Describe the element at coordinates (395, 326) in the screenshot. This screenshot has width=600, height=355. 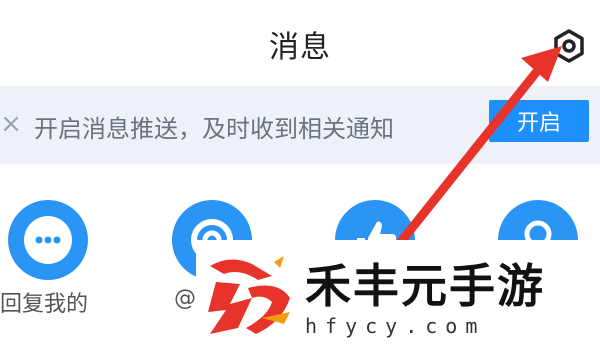
I see `watermark-url: hfycy.com` at that location.